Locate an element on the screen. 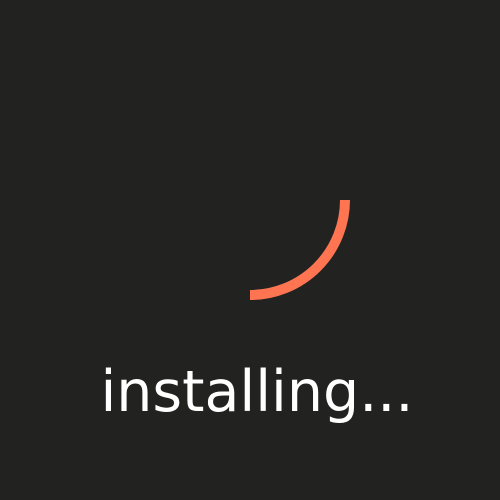  spinner-arc is located at coordinates (300, 250).